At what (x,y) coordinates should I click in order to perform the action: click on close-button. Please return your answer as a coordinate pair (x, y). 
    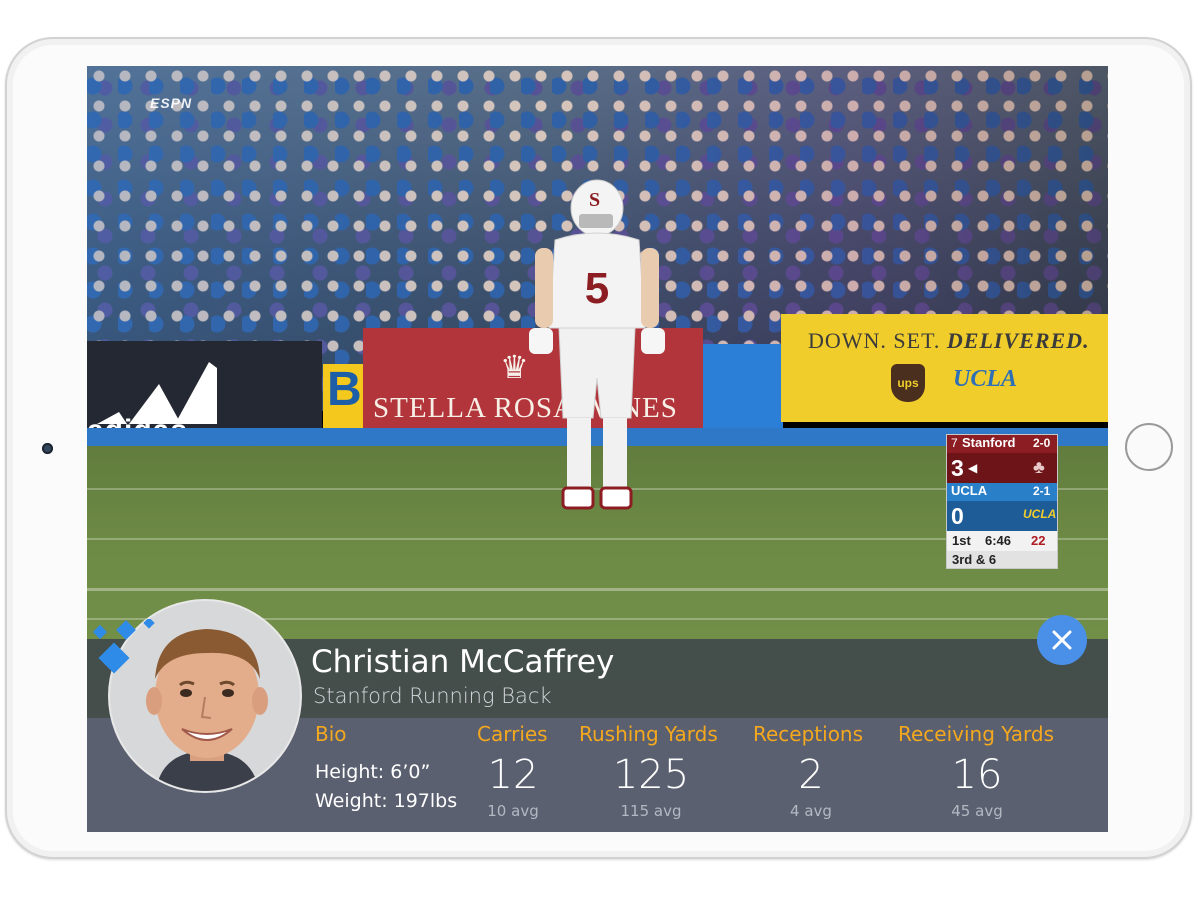
    Looking at the image, I should click on (1062, 640).